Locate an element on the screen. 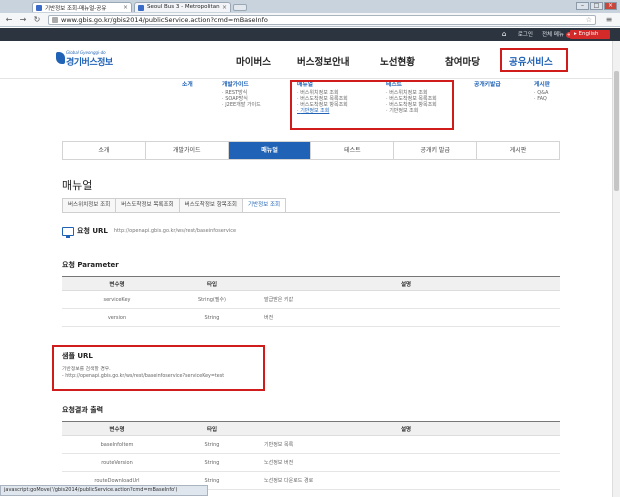  tab-devguide: 개발가이드 is located at coordinates (187, 150).